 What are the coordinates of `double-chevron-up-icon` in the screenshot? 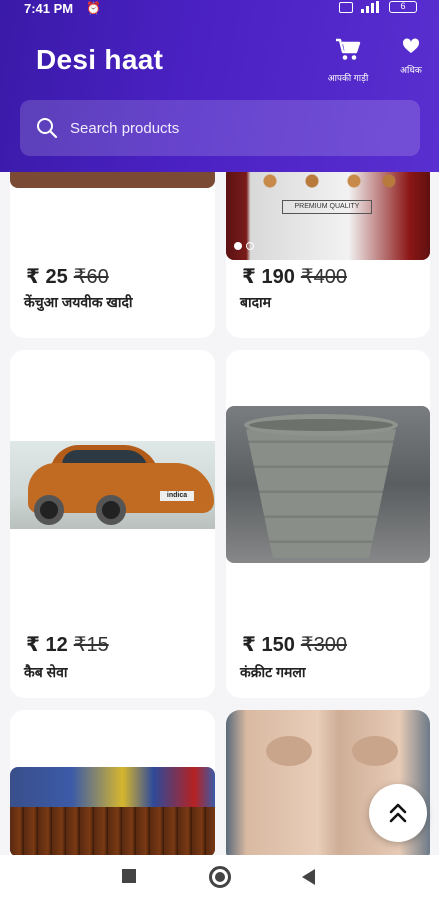 It's located at (398, 813).